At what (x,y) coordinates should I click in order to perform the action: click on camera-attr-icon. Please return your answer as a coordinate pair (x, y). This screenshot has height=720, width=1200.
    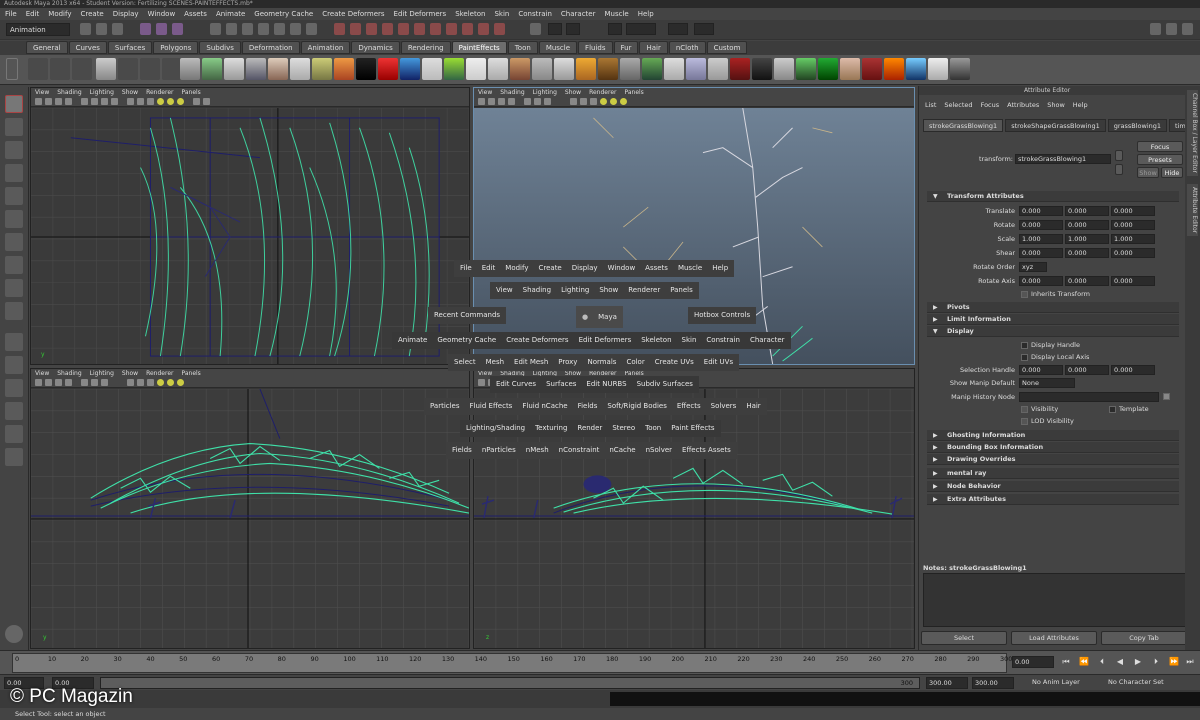
    Looking at the image, I should click on (48, 382).